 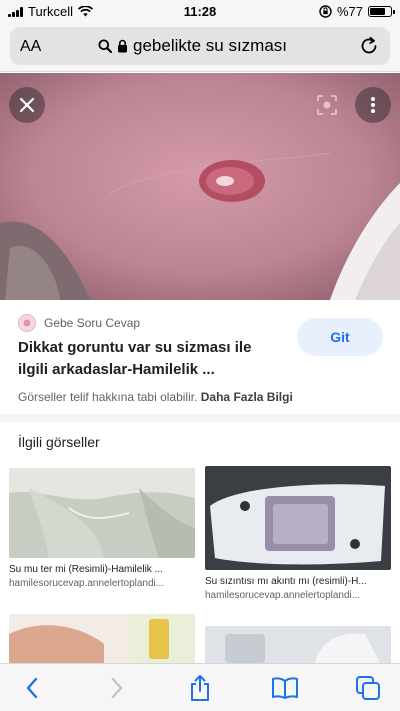 I want to click on learn-more-link: Daha Fazla Bilgi, so click(x=247, y=397).